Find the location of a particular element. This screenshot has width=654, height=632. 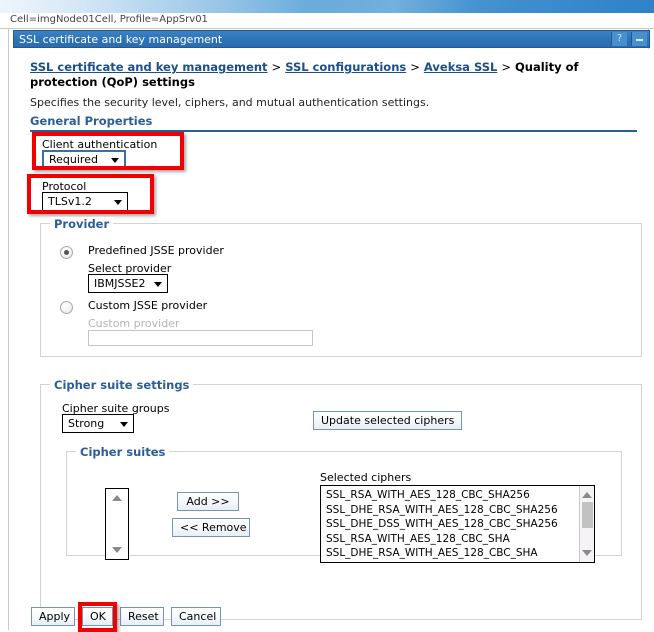

question-mark-icon: ? is located at coordinates (619, 39).